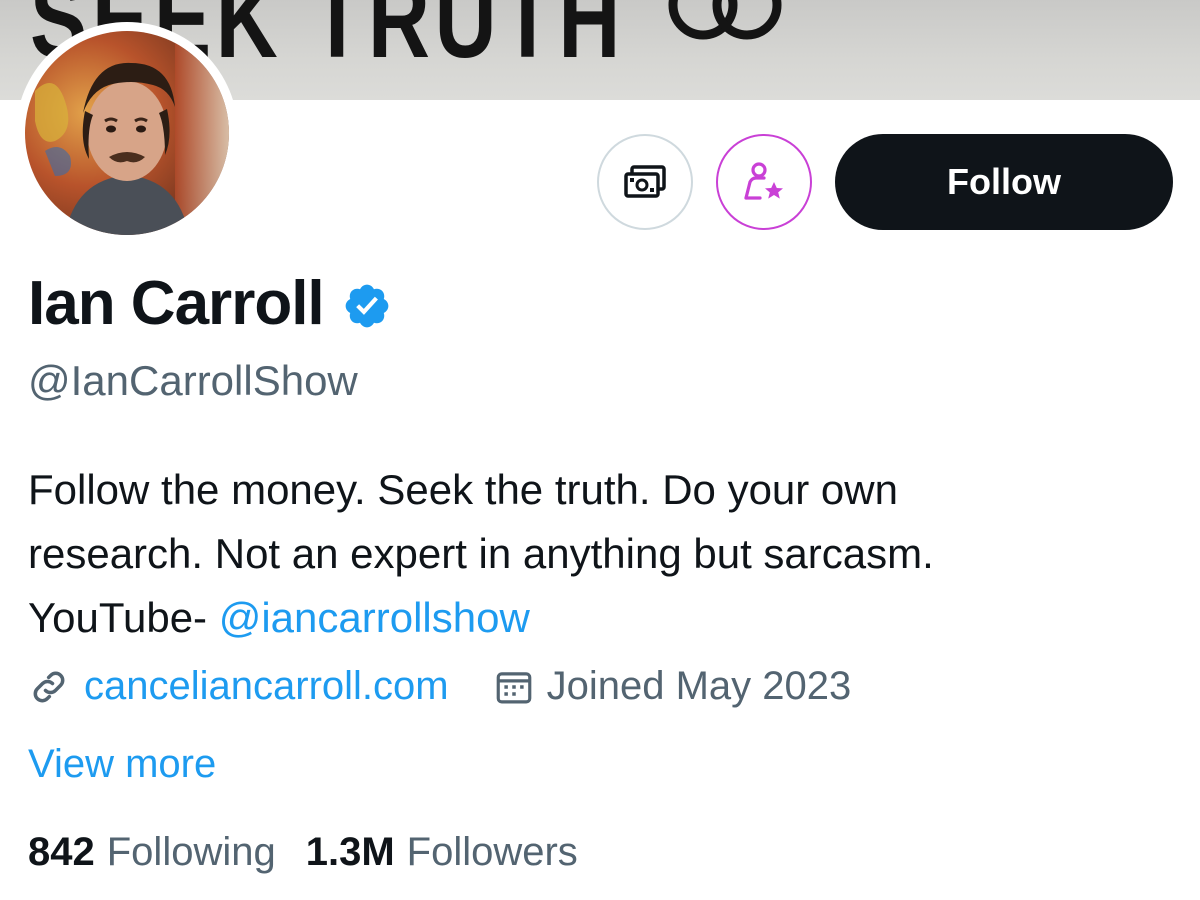 The height and width of the screenshot is (900, 1200). What do you see at coordinates (603, 618) in the screenshot?
I see `bio-line-3: YouTube- @iancarrollshow` at bounding box center [603, 618].